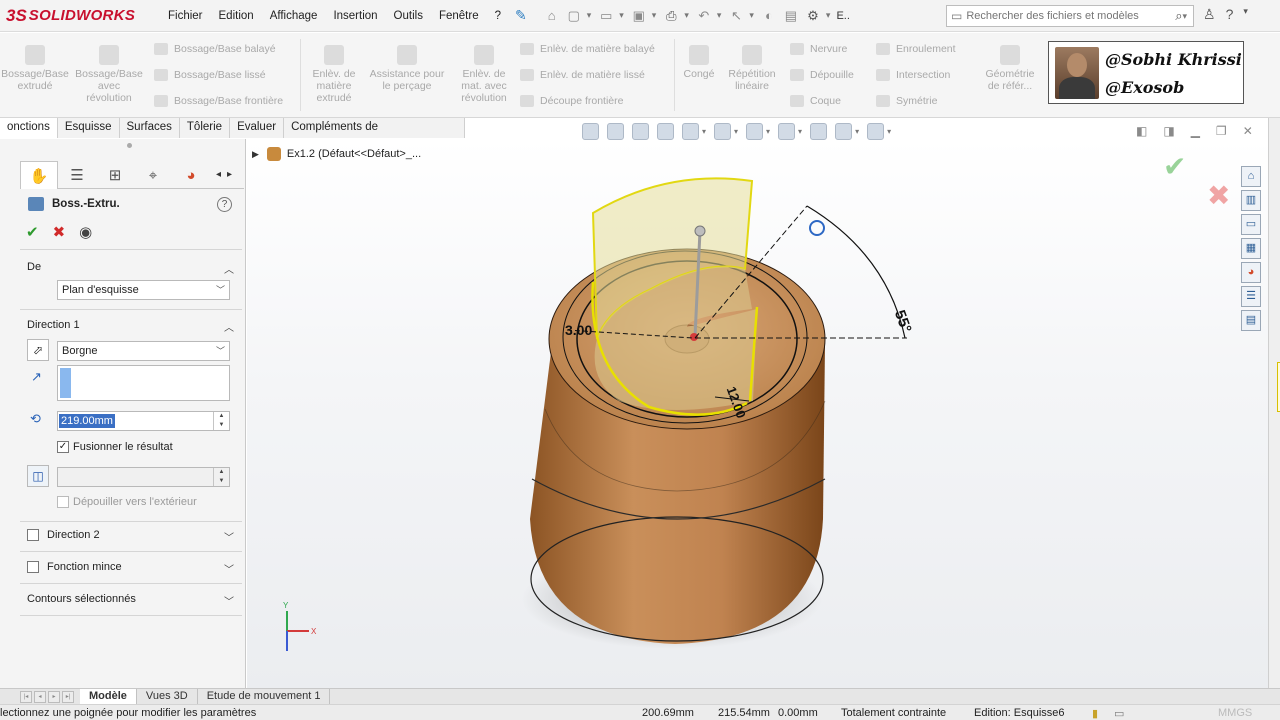 The image size is (1280, 720). I want to click on pin-icon: ✎, so click(521, 15).